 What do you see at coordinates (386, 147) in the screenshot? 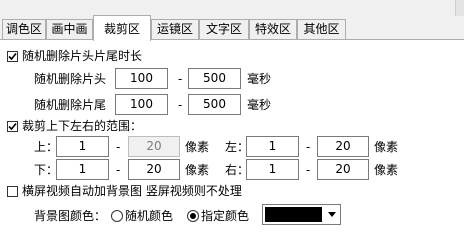
I see `crop-left-unit: 像素` at bounding box center [386, 147].